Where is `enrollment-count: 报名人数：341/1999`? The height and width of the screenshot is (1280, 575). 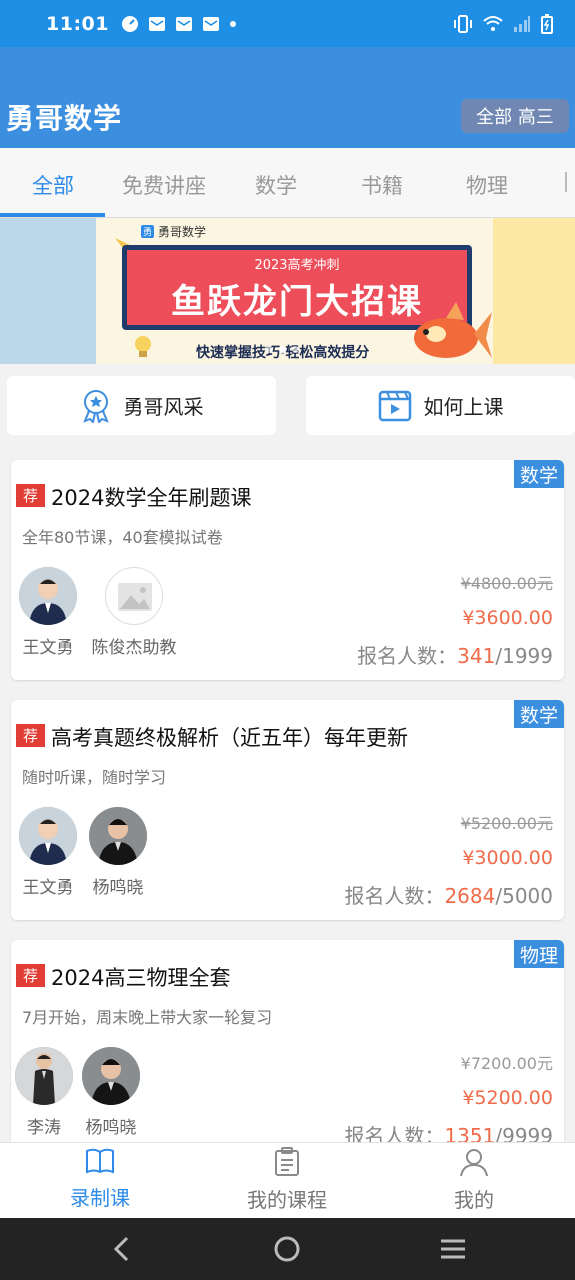 enrollment-count: 报名人数：341/1999 is located at coordinates (455, 654).